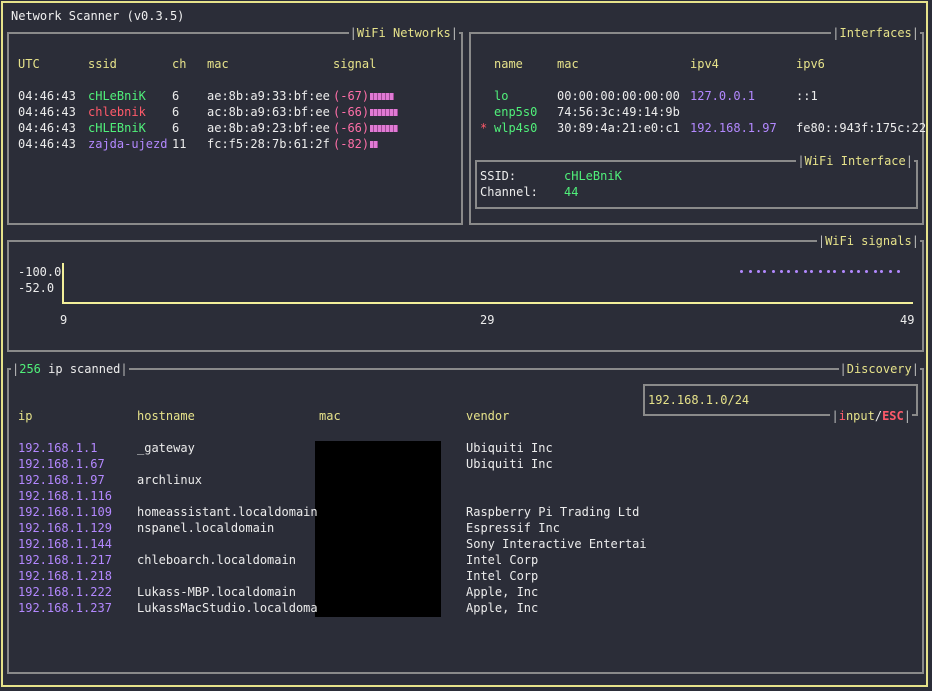  What do you see at coordinates (502, 560) in the screenshot?
I see `disc-row-vendor: Intel Corp` at bounding box center [502, 560].